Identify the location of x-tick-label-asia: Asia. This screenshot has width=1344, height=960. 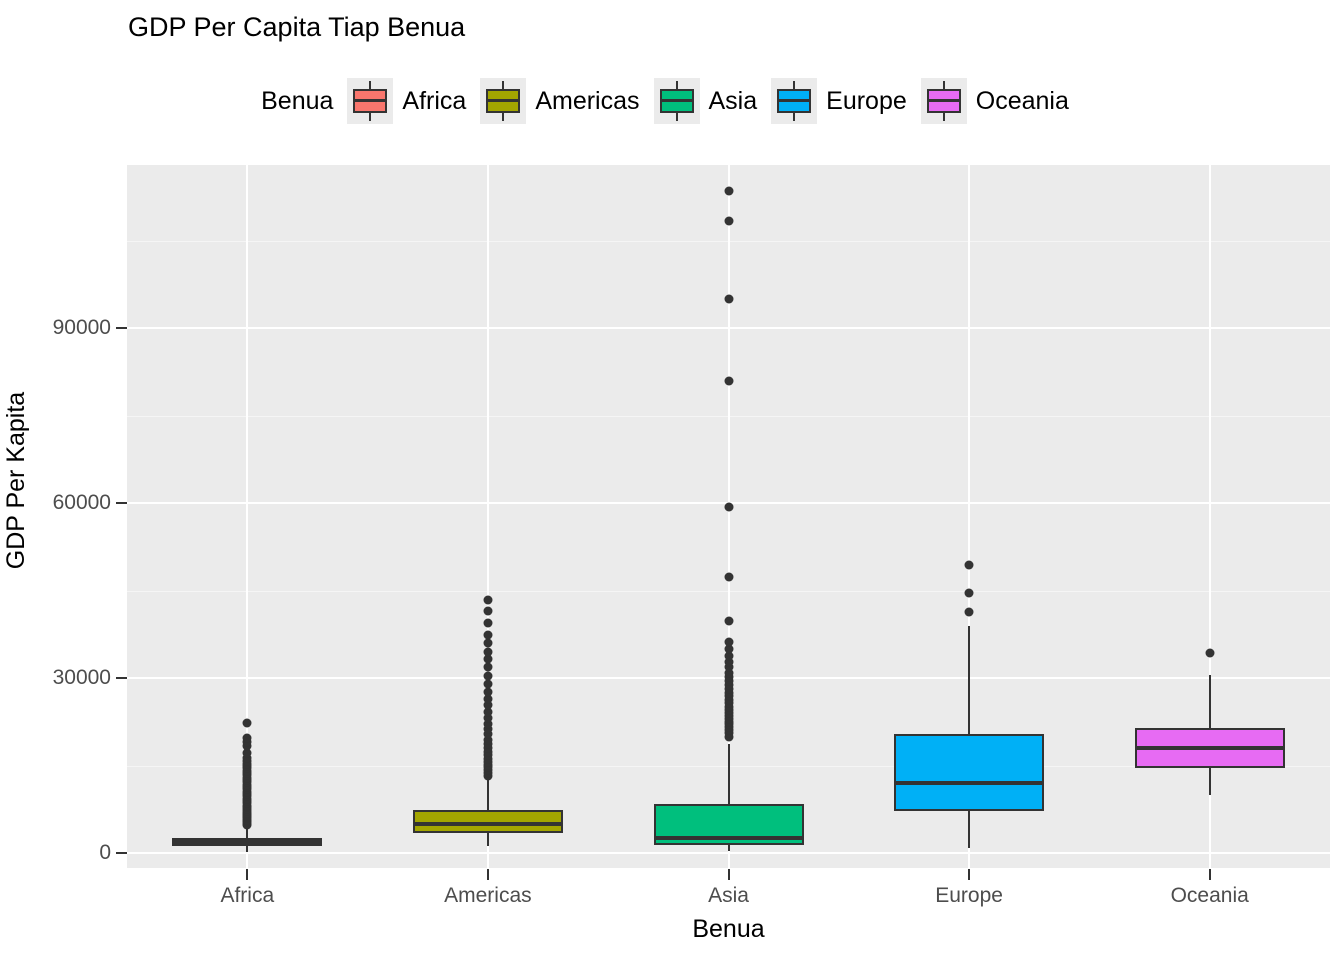
(728, 895).